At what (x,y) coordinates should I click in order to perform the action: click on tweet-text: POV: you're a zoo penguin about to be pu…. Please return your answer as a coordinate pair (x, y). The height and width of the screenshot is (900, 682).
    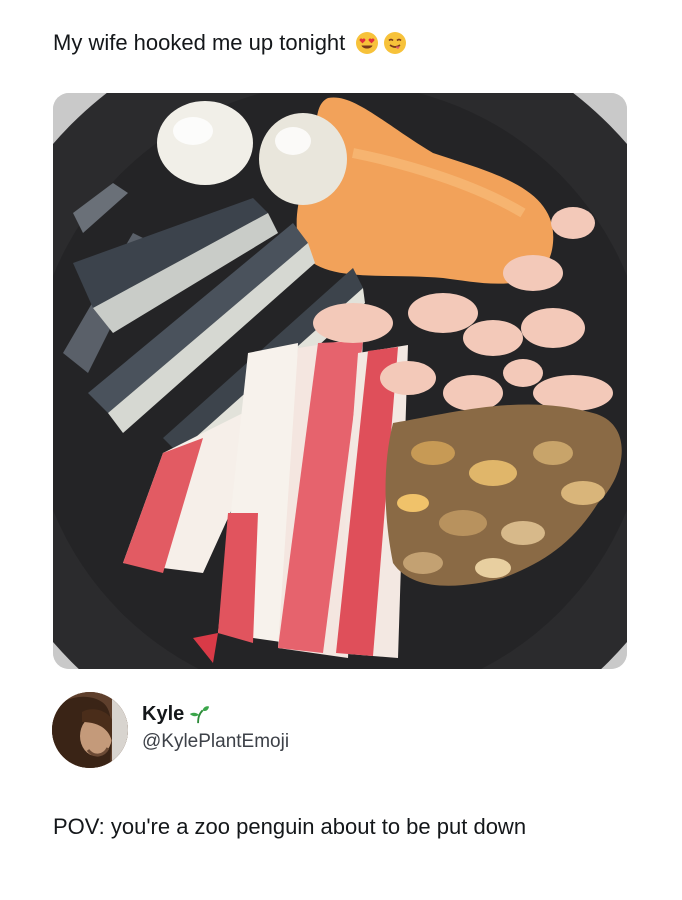
    Looking at the image, I should click on (290, 826).